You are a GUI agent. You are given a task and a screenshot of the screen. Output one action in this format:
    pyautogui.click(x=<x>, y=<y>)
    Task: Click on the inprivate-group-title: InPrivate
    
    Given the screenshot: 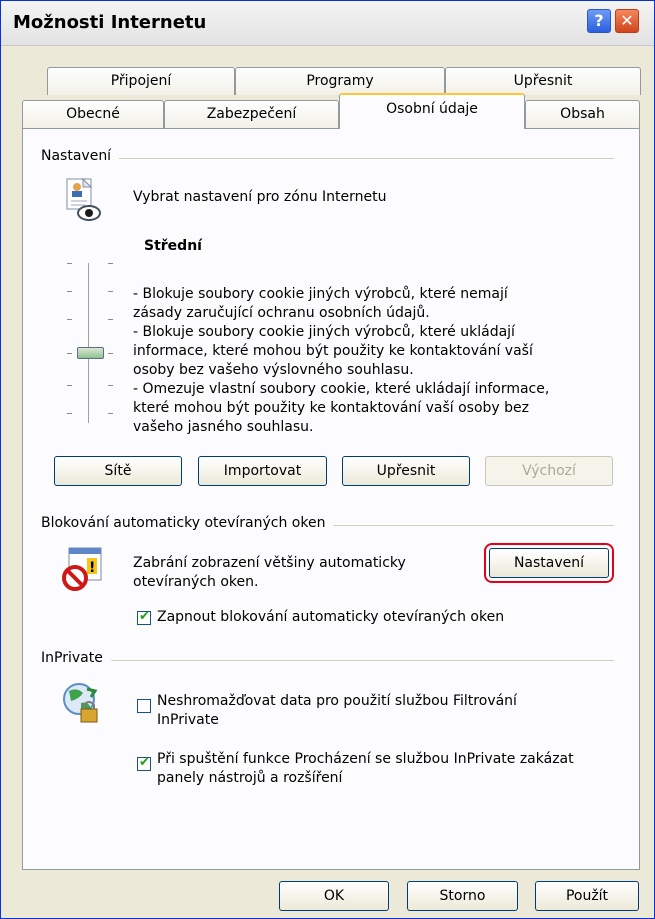 What is the action you would take?
    pyautogui.click(x=76, y=658)
    